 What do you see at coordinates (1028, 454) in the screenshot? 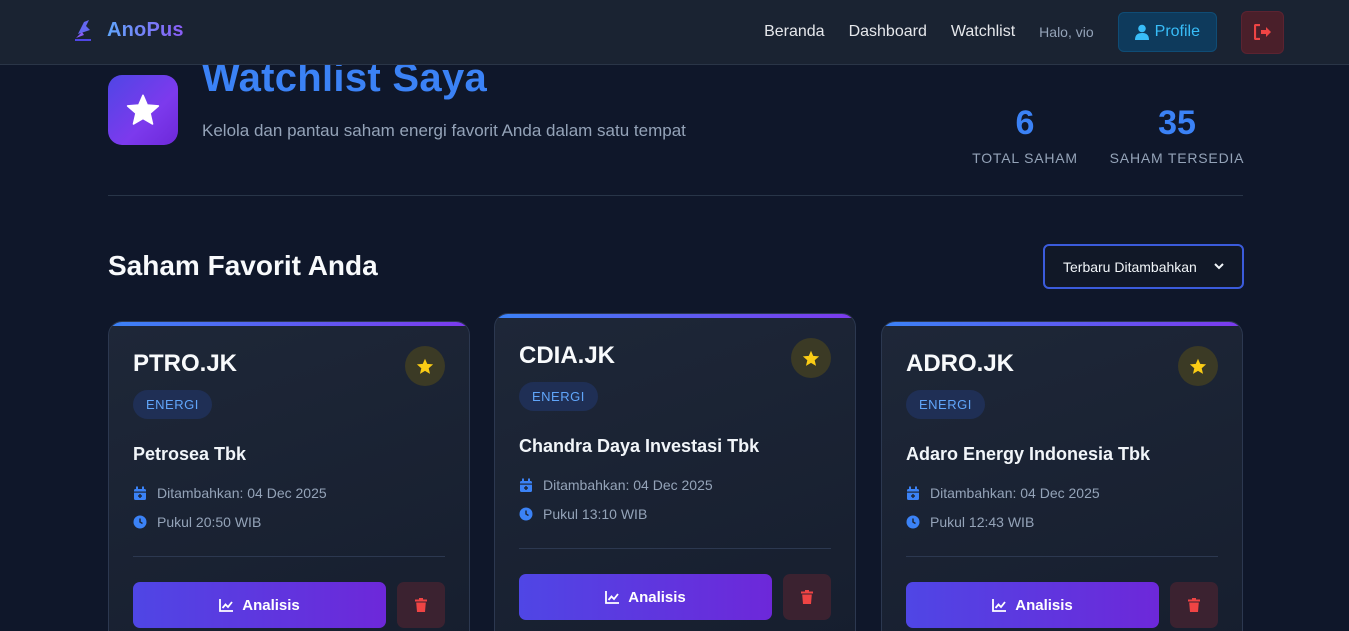
I see `company-name: Adaro Energy Indonesia Tbk` at bounding box center [1028, 454].